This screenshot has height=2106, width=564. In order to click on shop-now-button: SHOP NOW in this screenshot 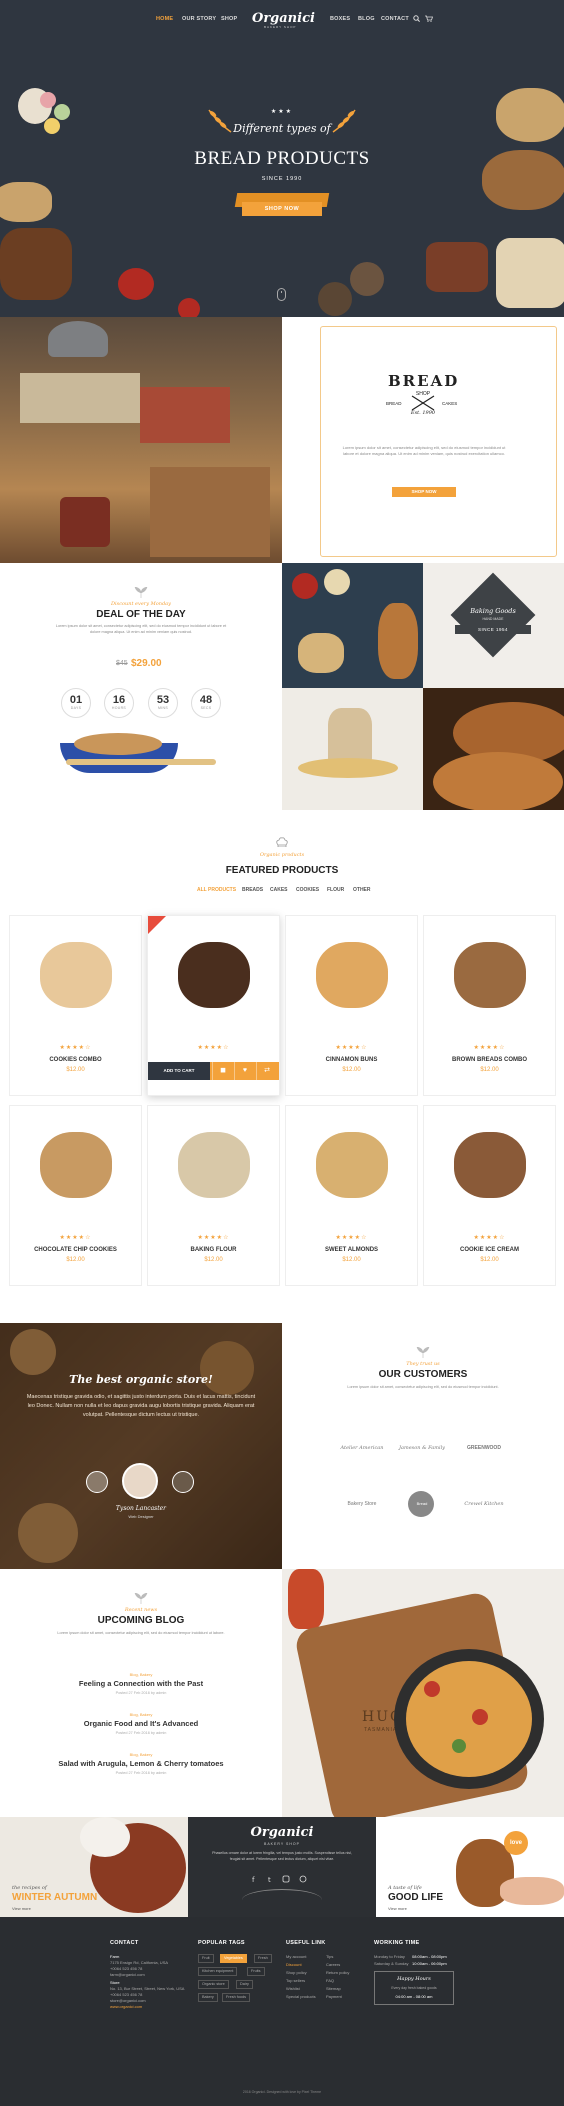, I will do `click(282, 209)`.